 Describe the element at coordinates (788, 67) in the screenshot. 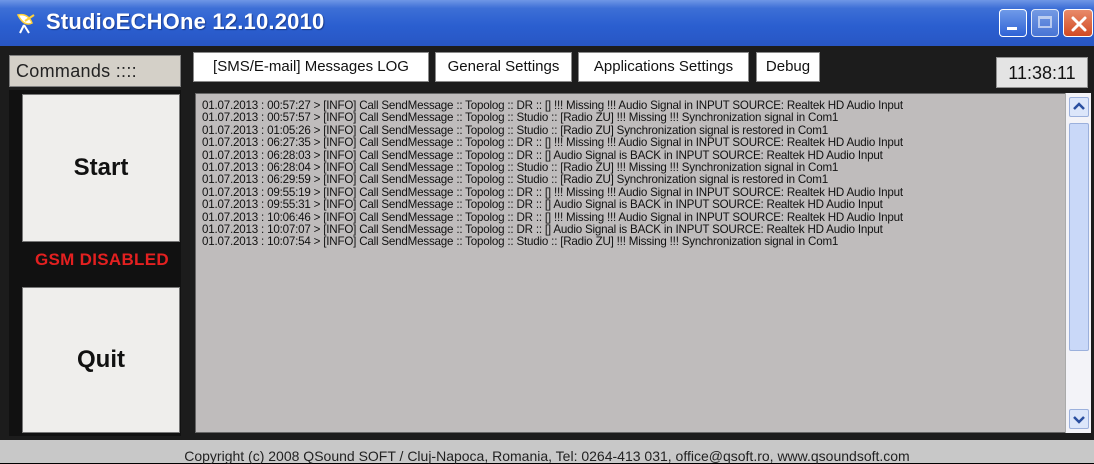

I see `tab-debug: Debug` at that location.